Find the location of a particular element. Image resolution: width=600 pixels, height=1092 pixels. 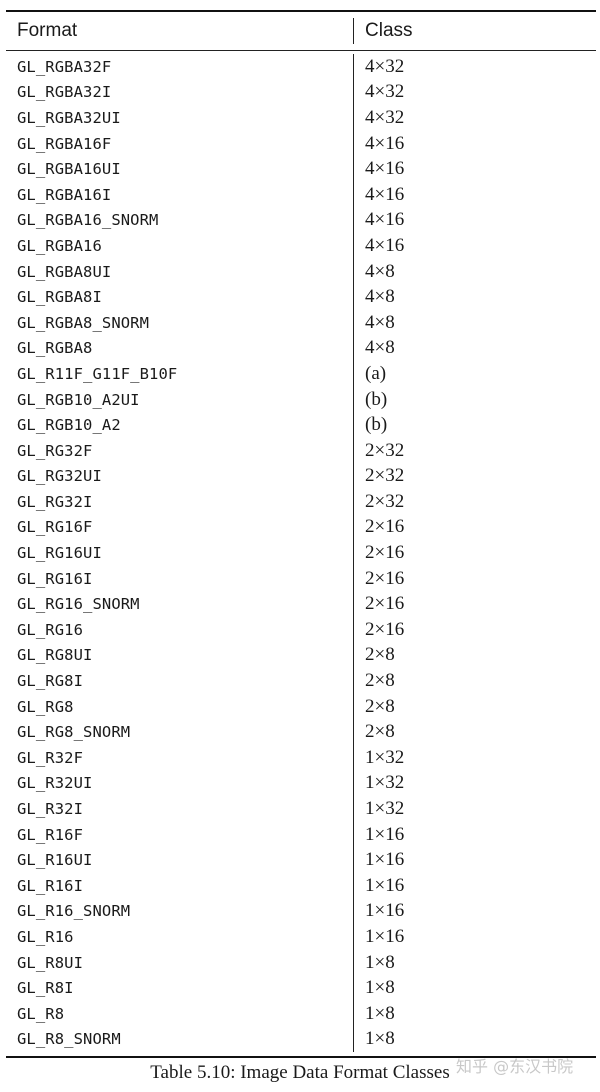

format-cell: GL_R32F is located at coordinates (50, 757).